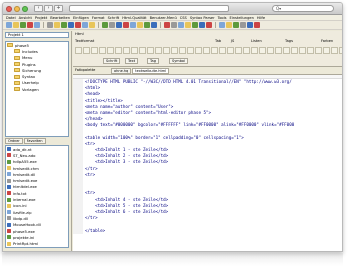  What do you see at coordinates (9, 8) in the screenshot?
I see `close-icon` at bounding box center [9, 8].